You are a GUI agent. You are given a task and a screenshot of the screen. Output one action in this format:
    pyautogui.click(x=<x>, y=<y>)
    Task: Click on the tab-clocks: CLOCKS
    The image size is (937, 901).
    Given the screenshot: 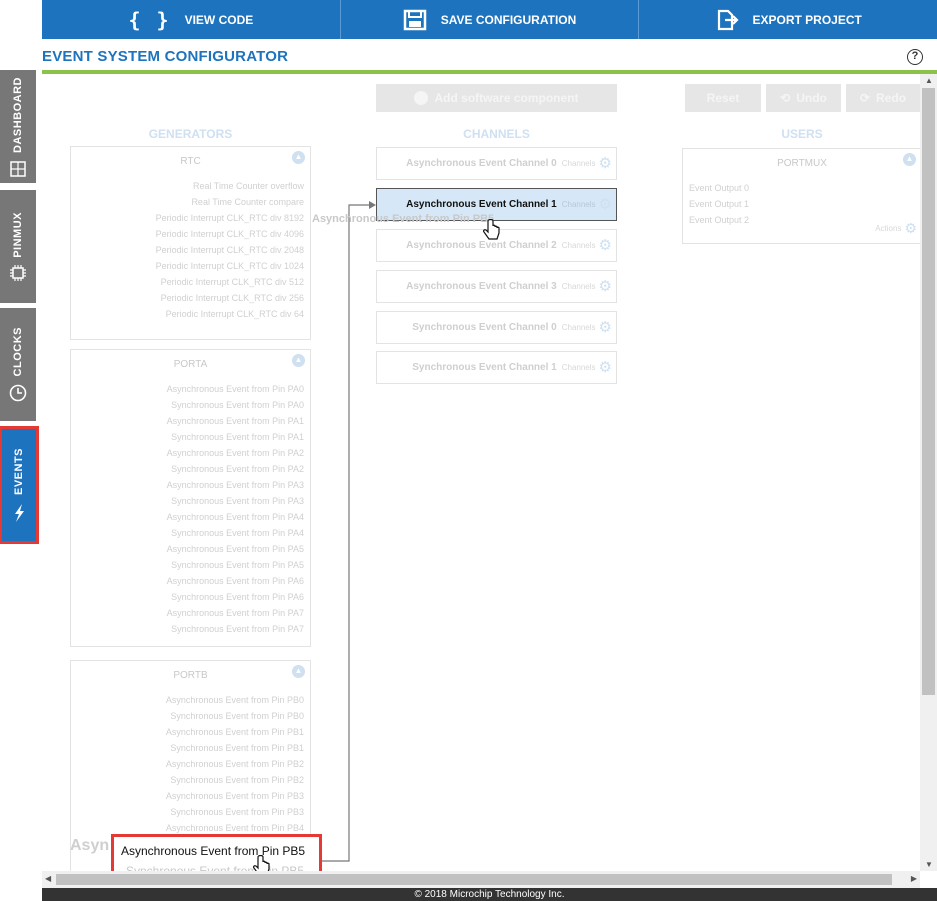 What is the action you would take?
    pyautogui.click(x=18, y=364)
    